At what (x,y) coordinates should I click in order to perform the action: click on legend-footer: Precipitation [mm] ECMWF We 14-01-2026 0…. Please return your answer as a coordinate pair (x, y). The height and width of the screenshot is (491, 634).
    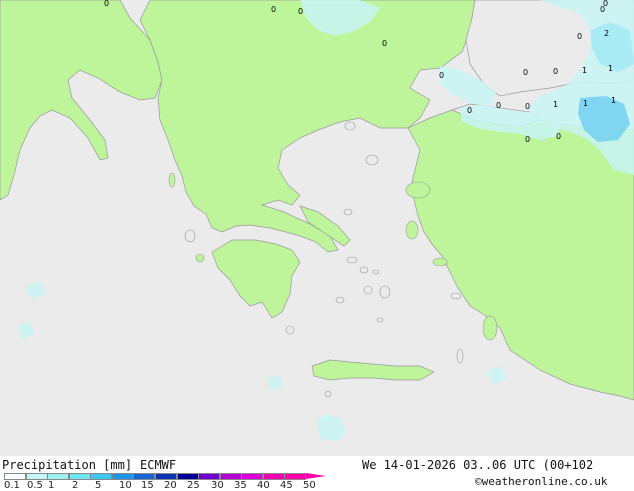
    Looking at the image, I should click on (317, 473).